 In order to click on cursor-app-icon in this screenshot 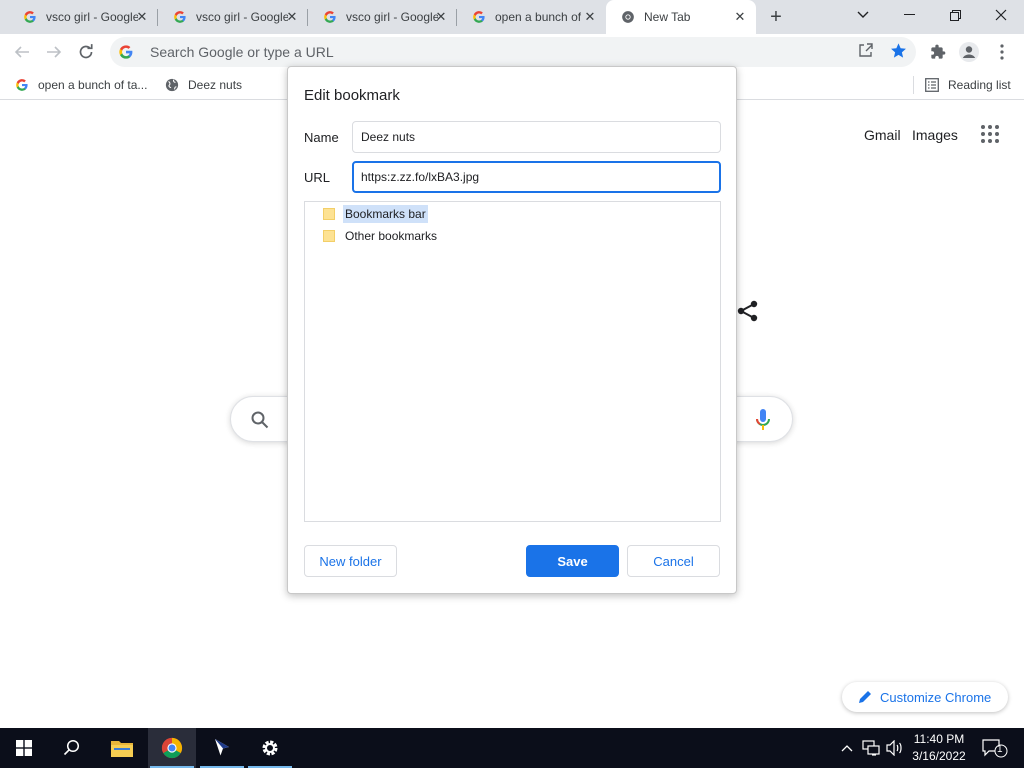, I will do `click(222, 748)`.